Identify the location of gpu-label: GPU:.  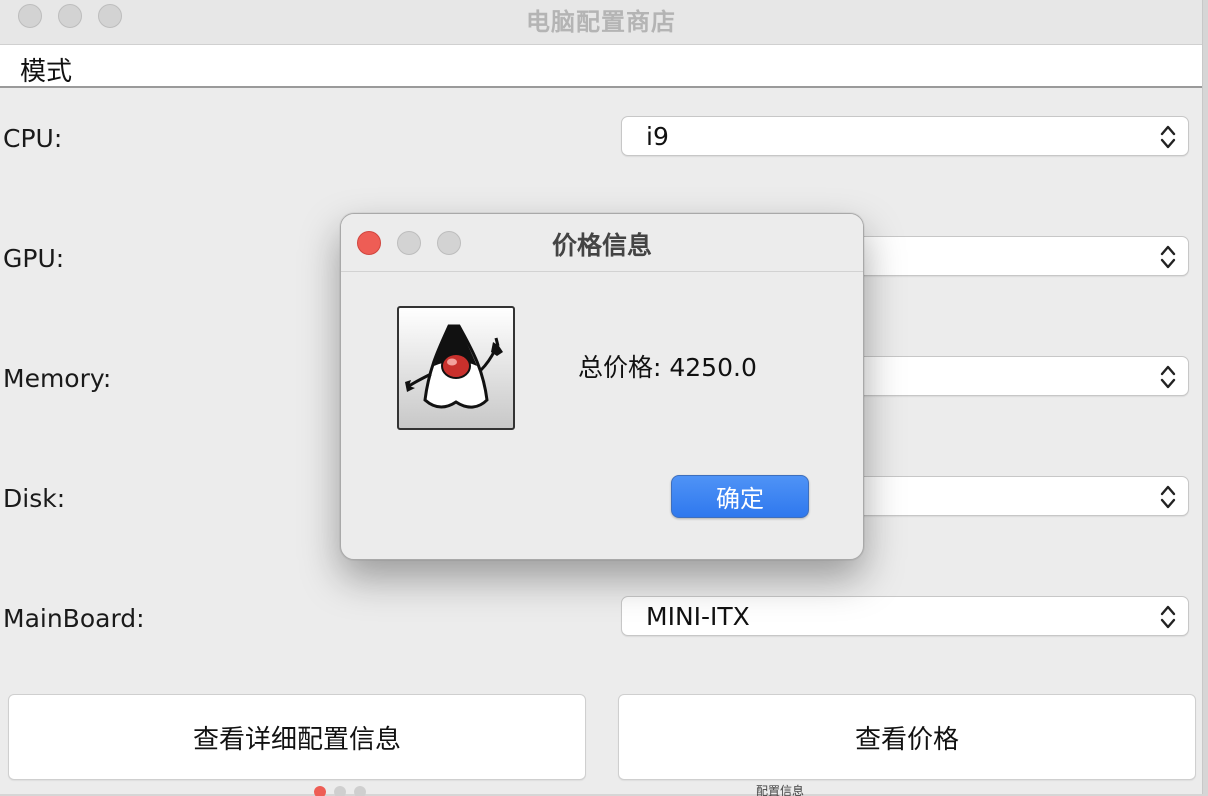
(34, 258).